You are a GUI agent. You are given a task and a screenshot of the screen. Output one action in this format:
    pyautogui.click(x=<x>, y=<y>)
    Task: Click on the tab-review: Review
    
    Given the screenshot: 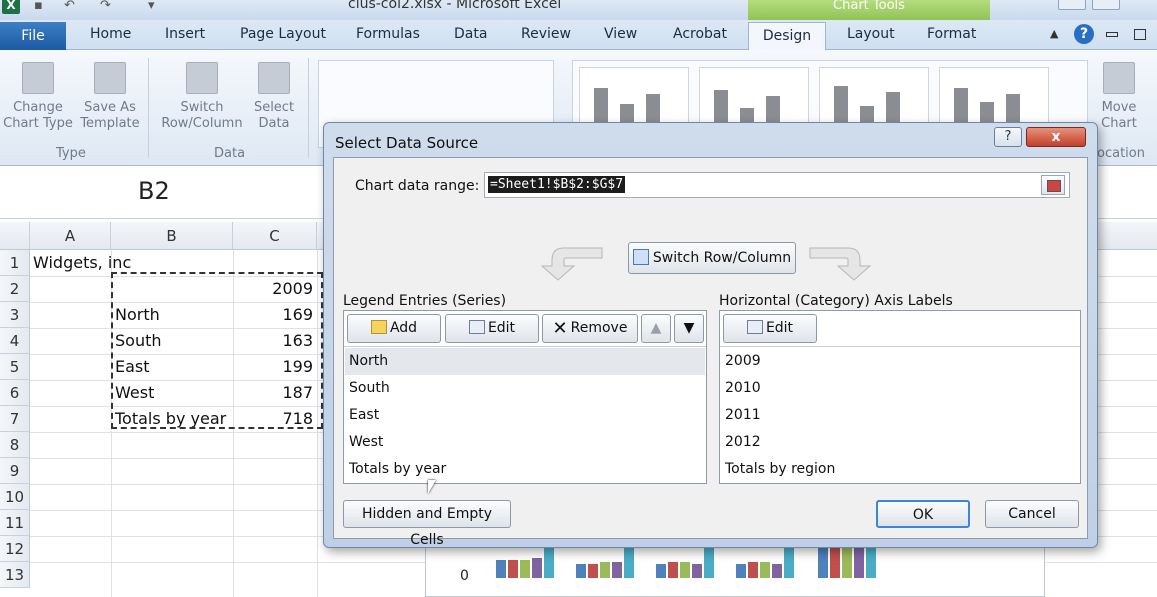 What is the action you would take?
    pyautogui.click(x=546, y=34)
    